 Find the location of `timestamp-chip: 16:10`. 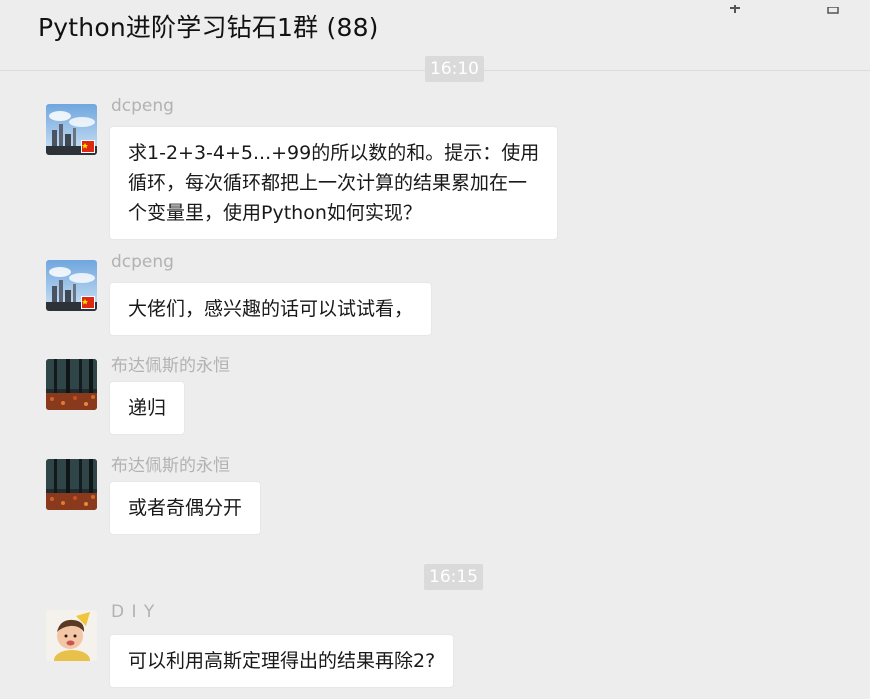

timestamp-chip: 16:10 is located at coordinates (454, 69).